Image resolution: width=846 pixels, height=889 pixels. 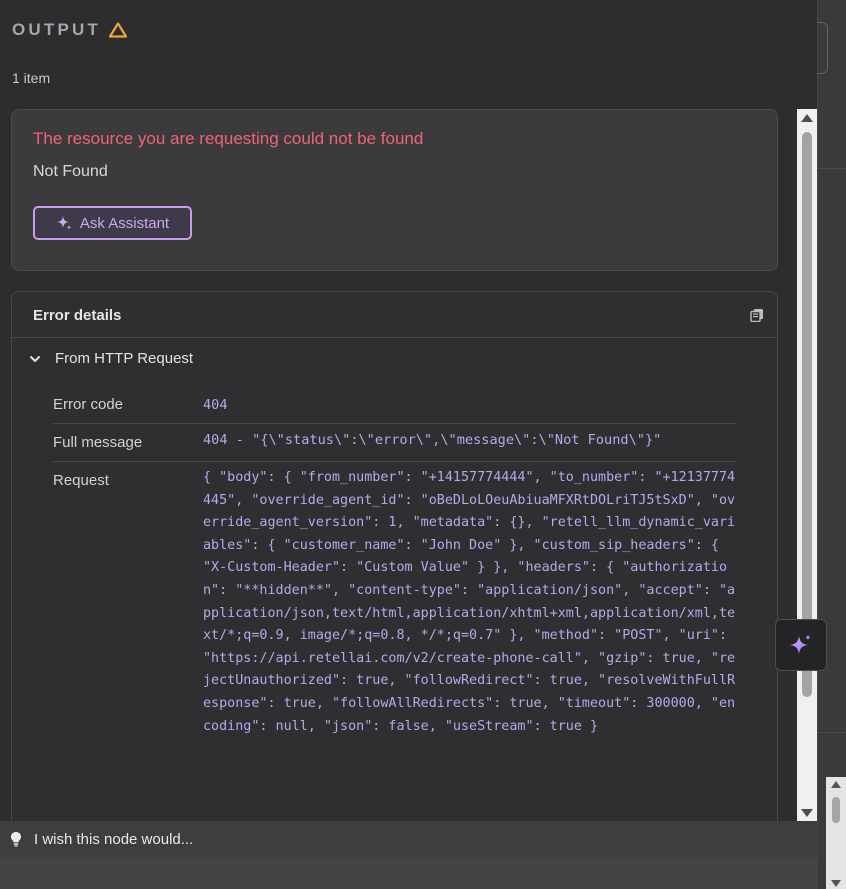 I want to click on request-label: Request, so click(x=81, y=480).